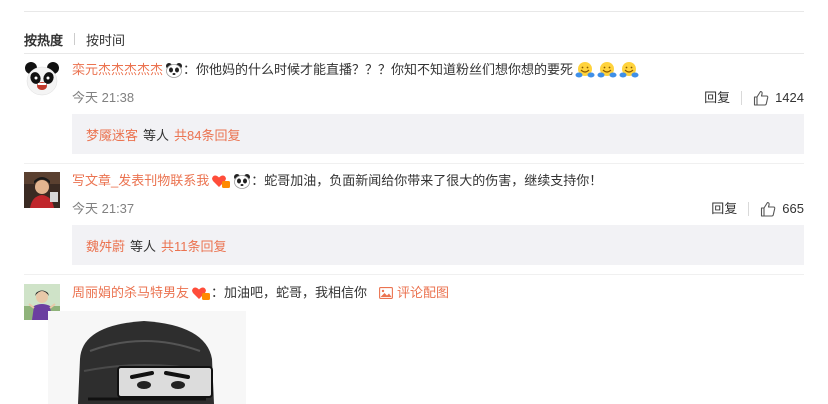 The height and width of the screenshot is (404, 828). Describe the element at coordinates (105, 39) in the screenshot. I see `sort-by-time-tab: 按时间` at that location.